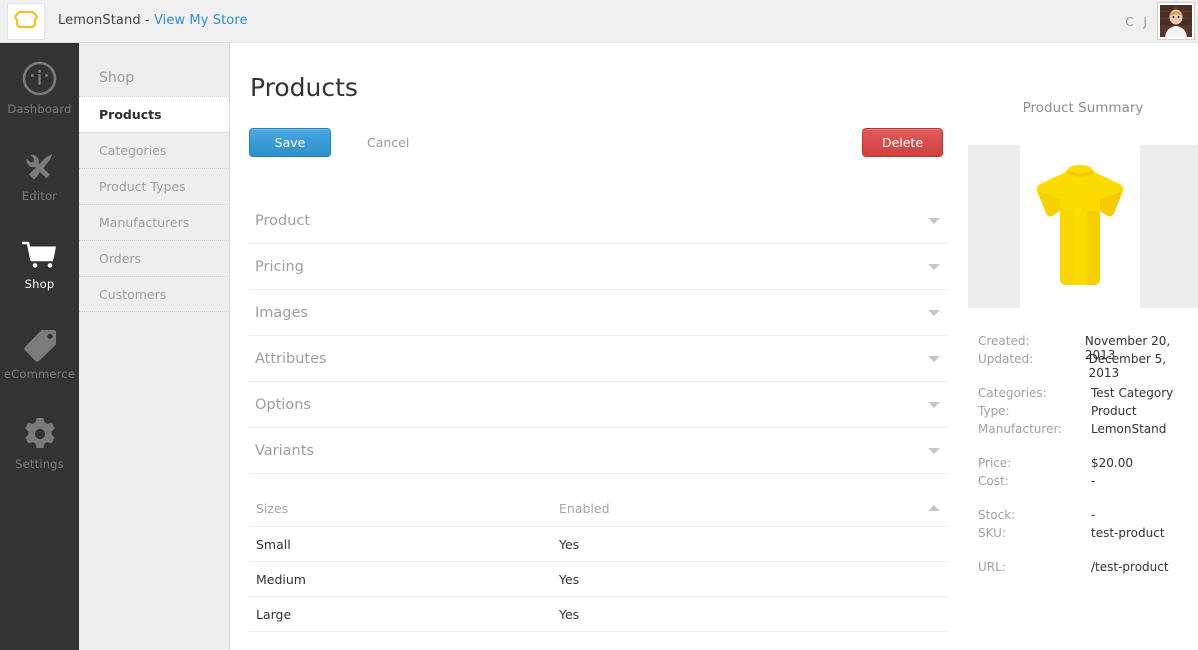  What do you see at coordinates (598, 451) in the screenshot?
I see `accordion-section-variants: Variants` at bounding box center [598, 451].